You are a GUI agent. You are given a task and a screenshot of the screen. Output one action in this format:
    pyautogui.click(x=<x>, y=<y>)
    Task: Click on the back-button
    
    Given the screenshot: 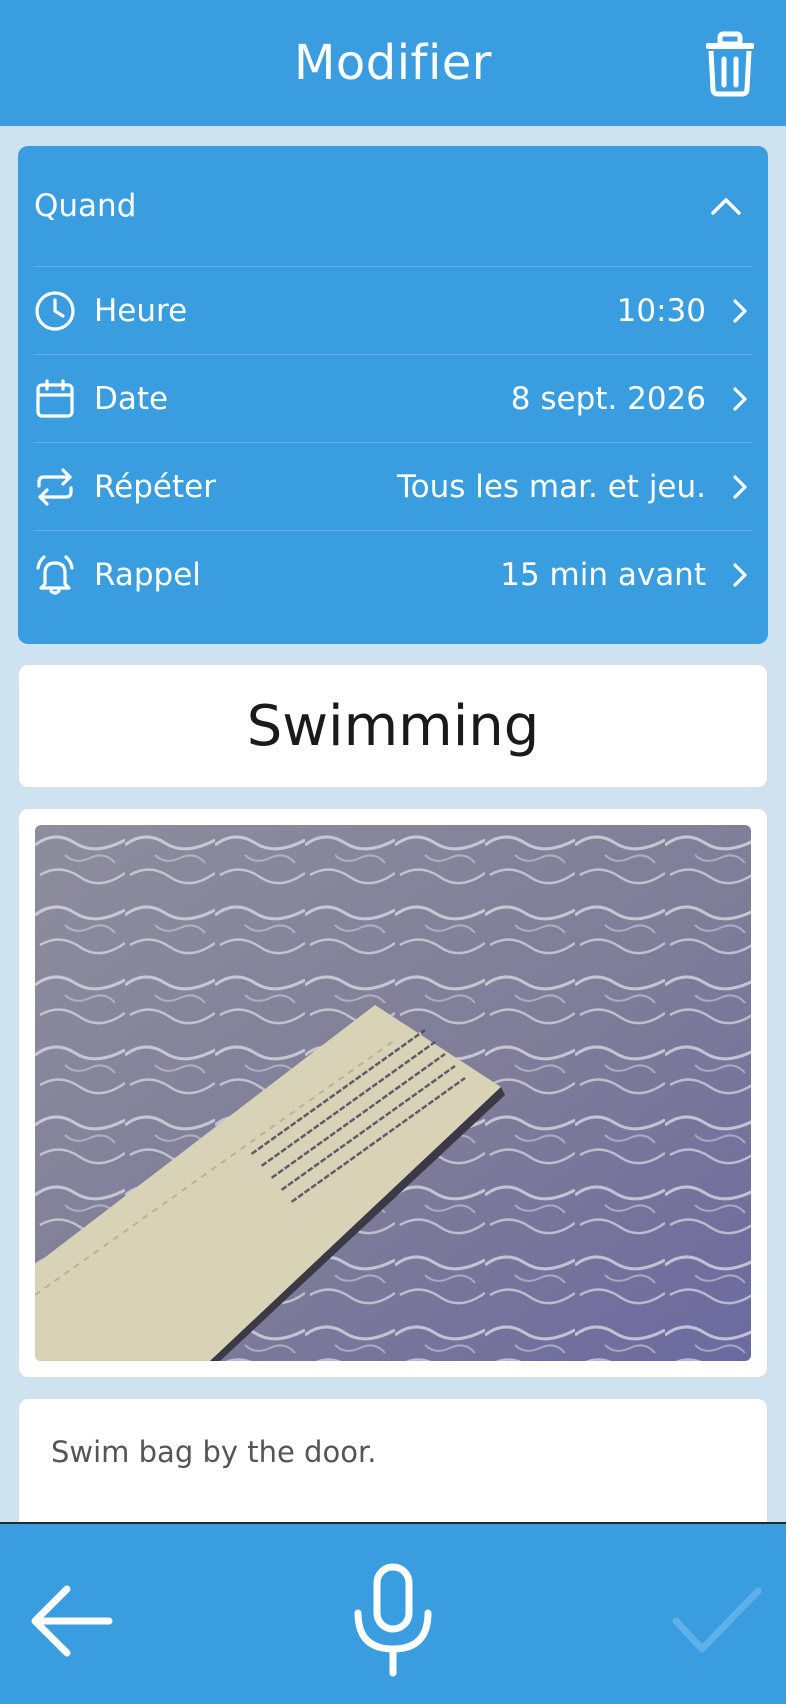 What is the action you would take?
    pyautogui.click(x=71, y=1621)
    